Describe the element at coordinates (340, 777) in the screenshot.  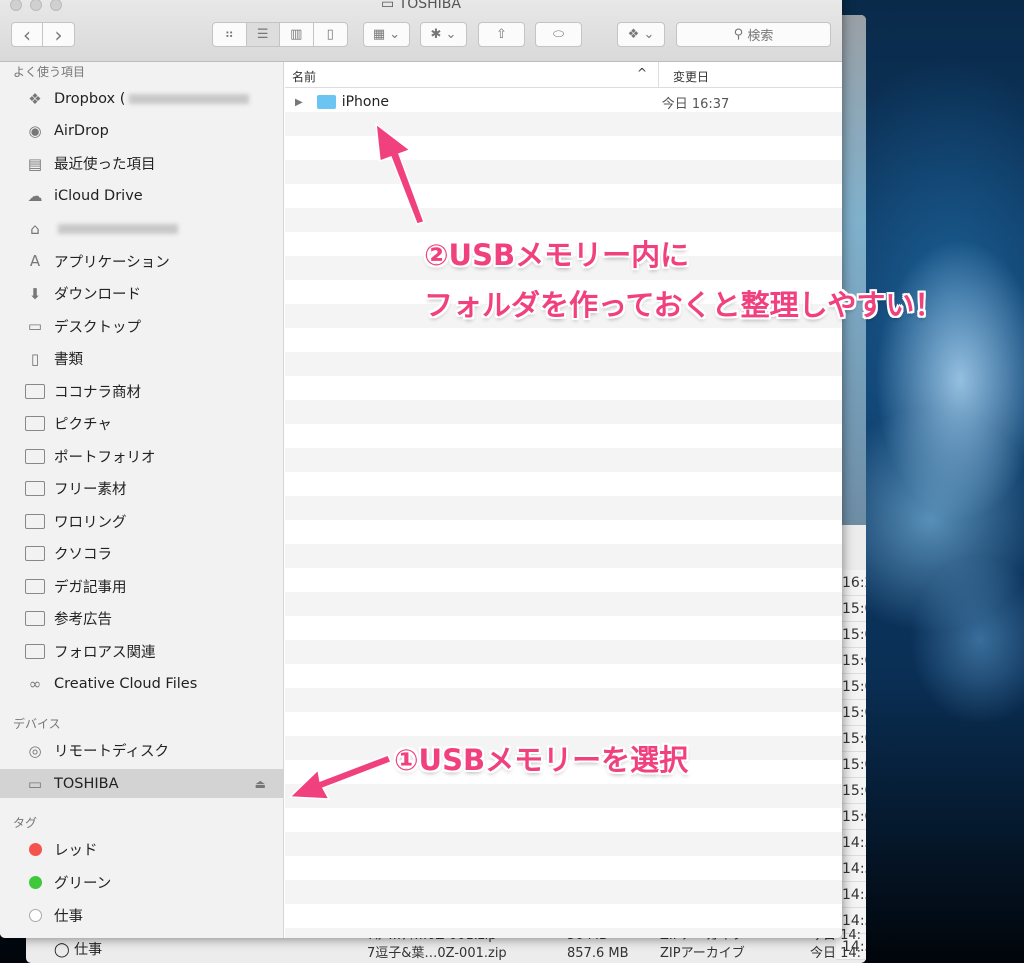
I see `arrow-to-drive` at that location.